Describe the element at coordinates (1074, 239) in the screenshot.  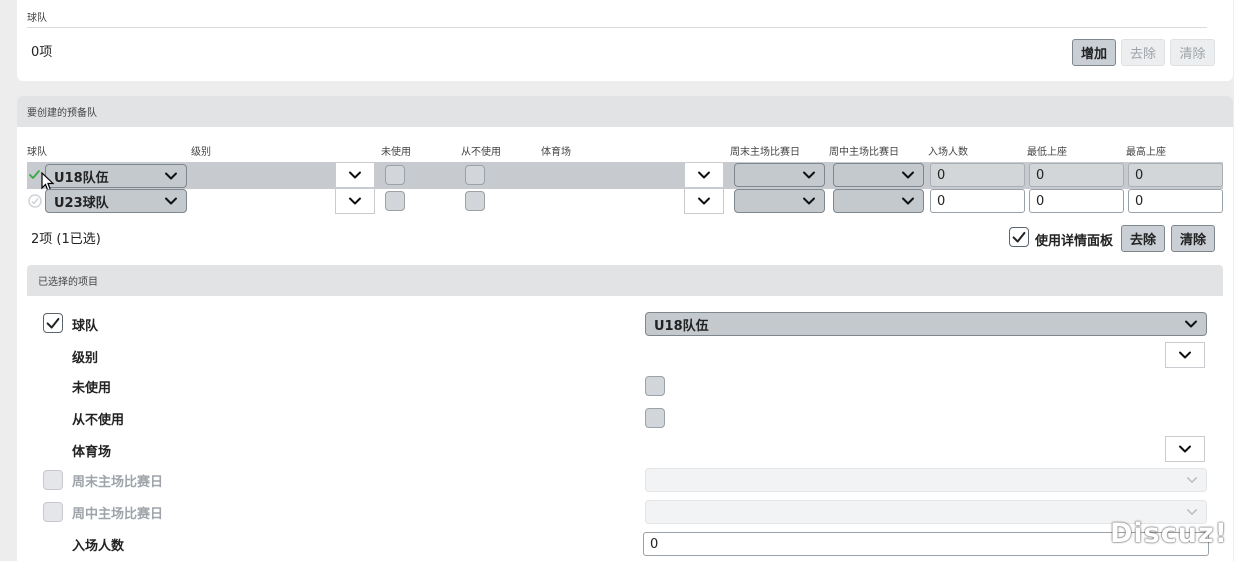
I see `detail-panel-label: 使用详情面板` at that location.